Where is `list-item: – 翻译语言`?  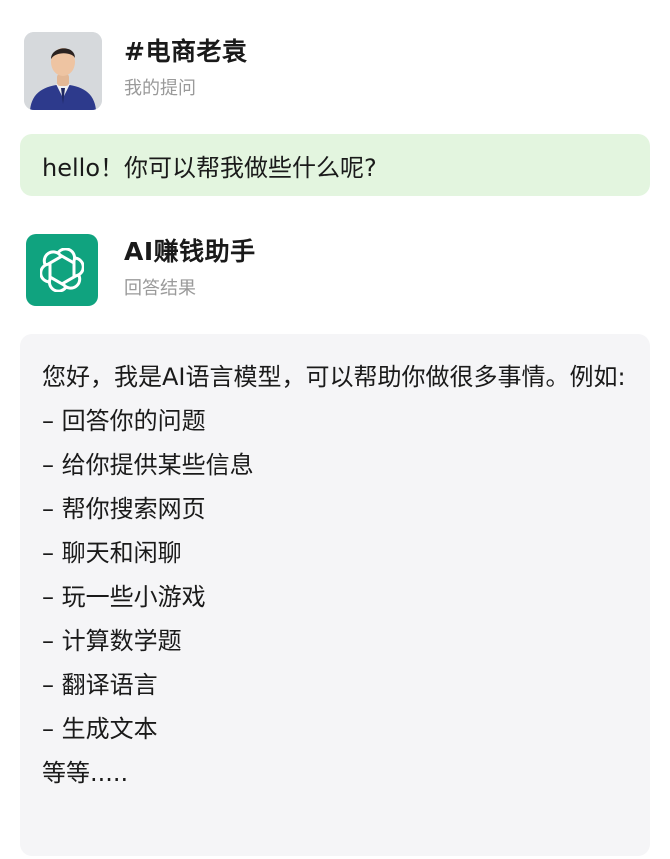 list-item: – 翻译语言 is located at coordinates (100, 685).